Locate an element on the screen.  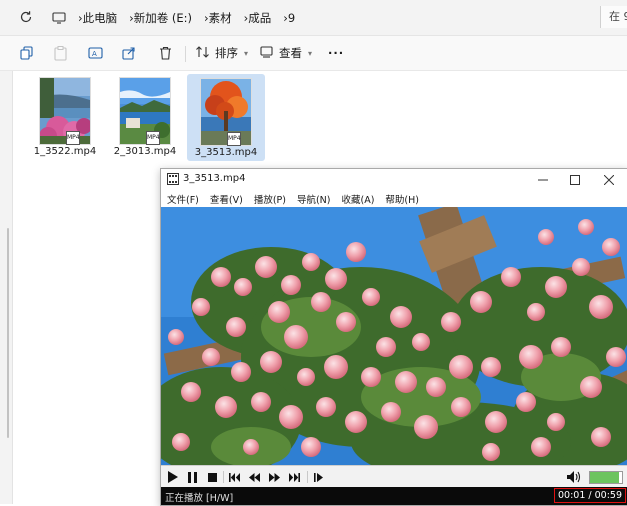
player-statusbar: 正在播放 [H/W] 00:01 / 00:59 is located at coordinates (394, 496).